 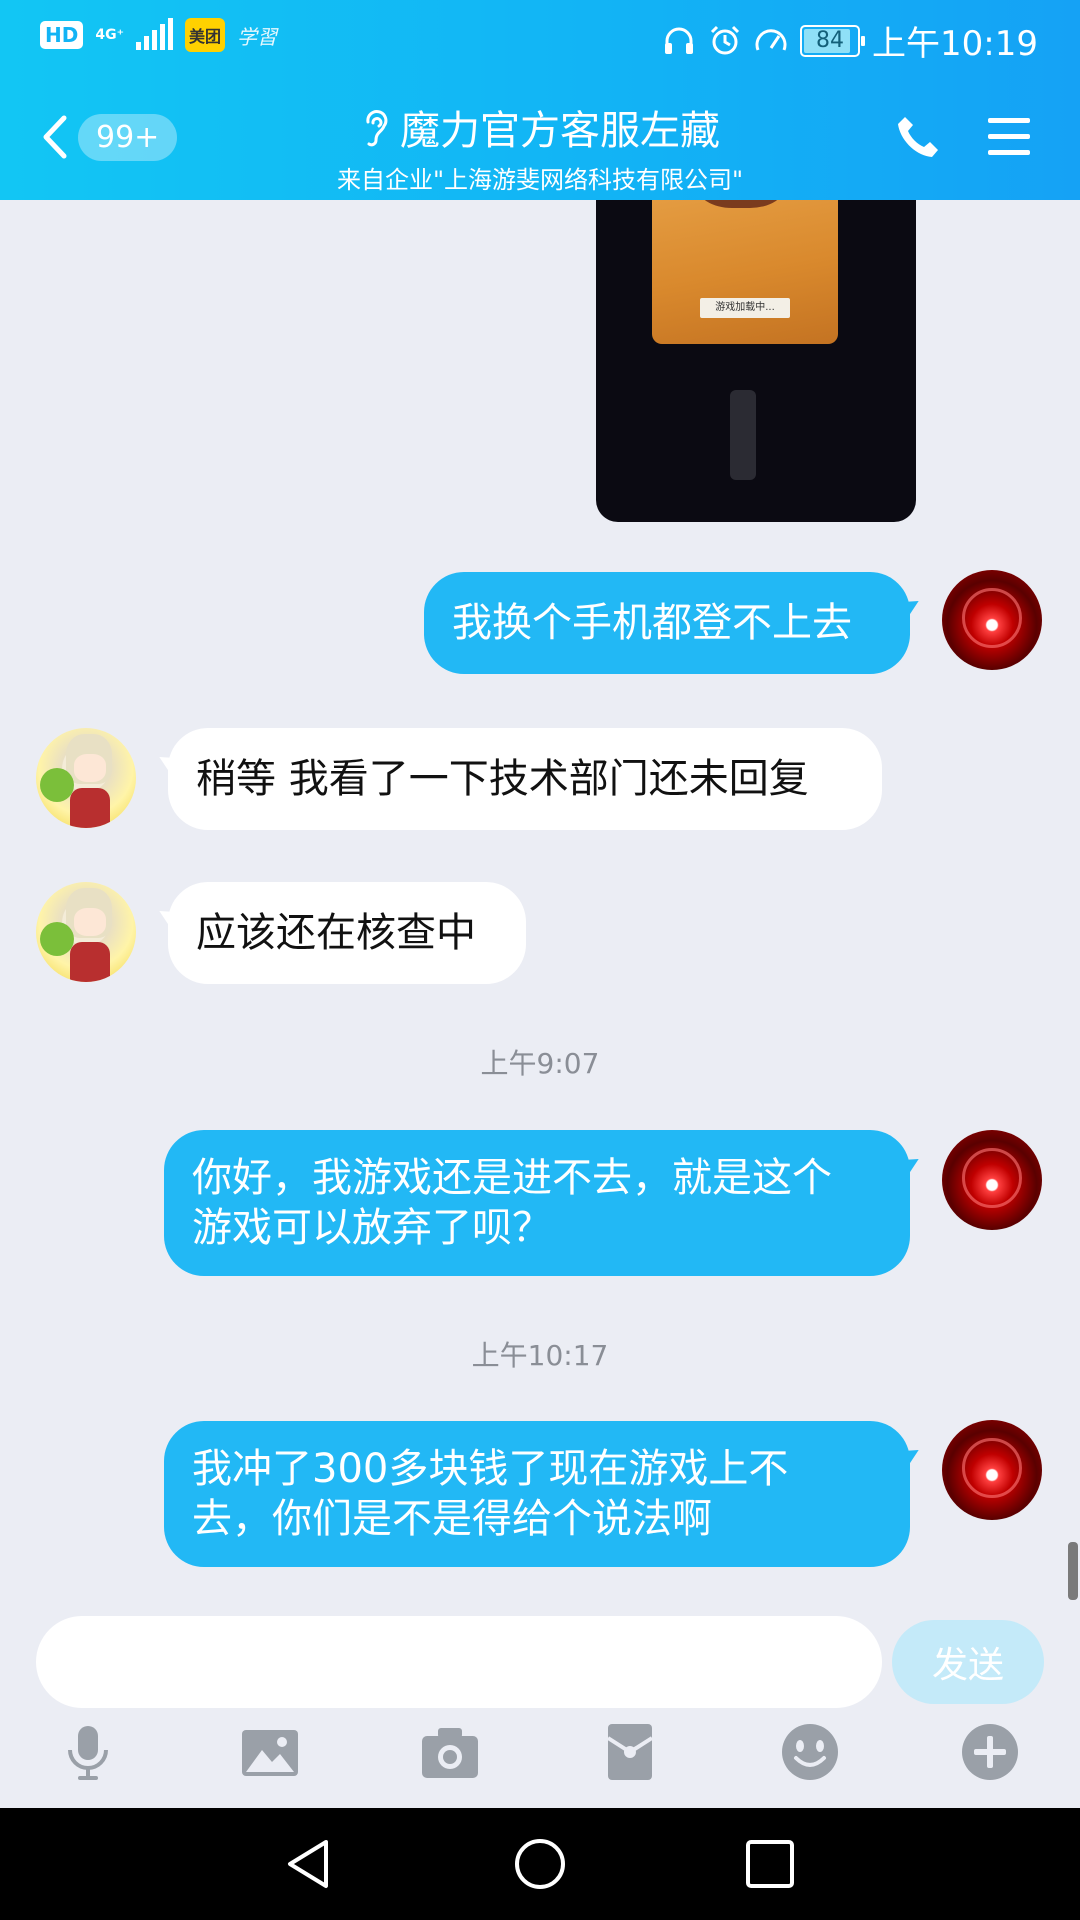 I want to click on message-bubble-outgoing: 我换个手机都登不上去, so click(x=667, y=623).